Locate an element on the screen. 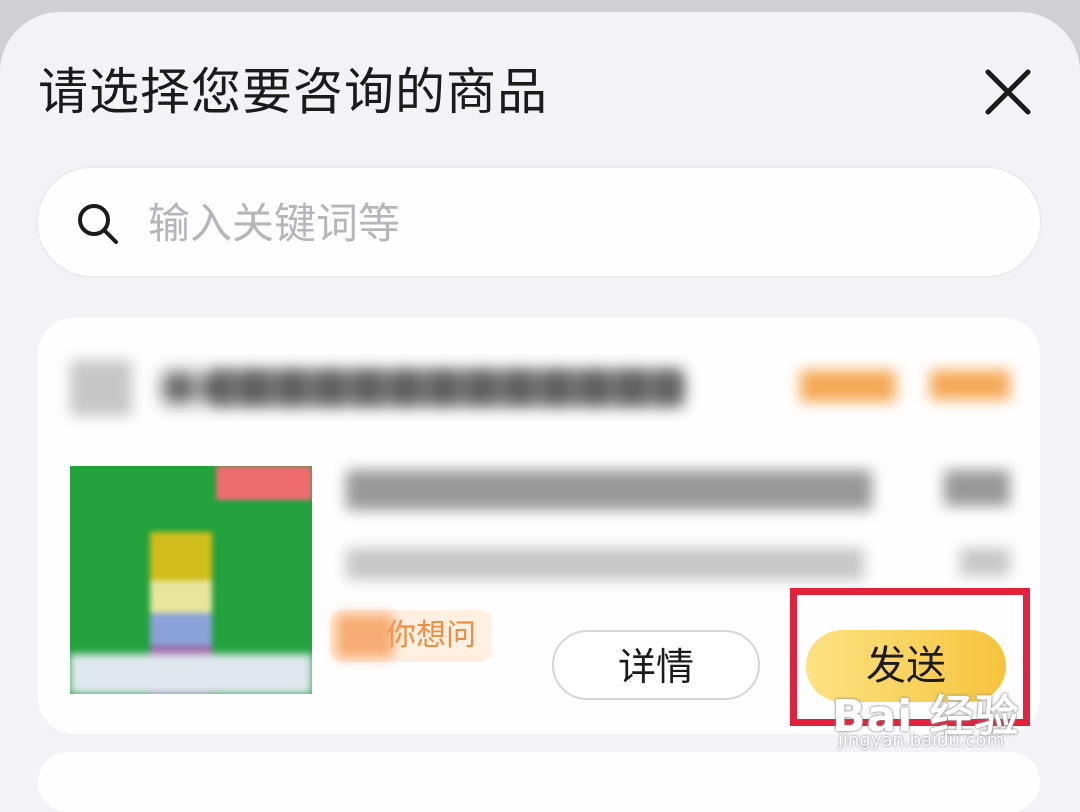 This screenshot has width=1080, height=812. search-input is located at coordinates (568, 223).